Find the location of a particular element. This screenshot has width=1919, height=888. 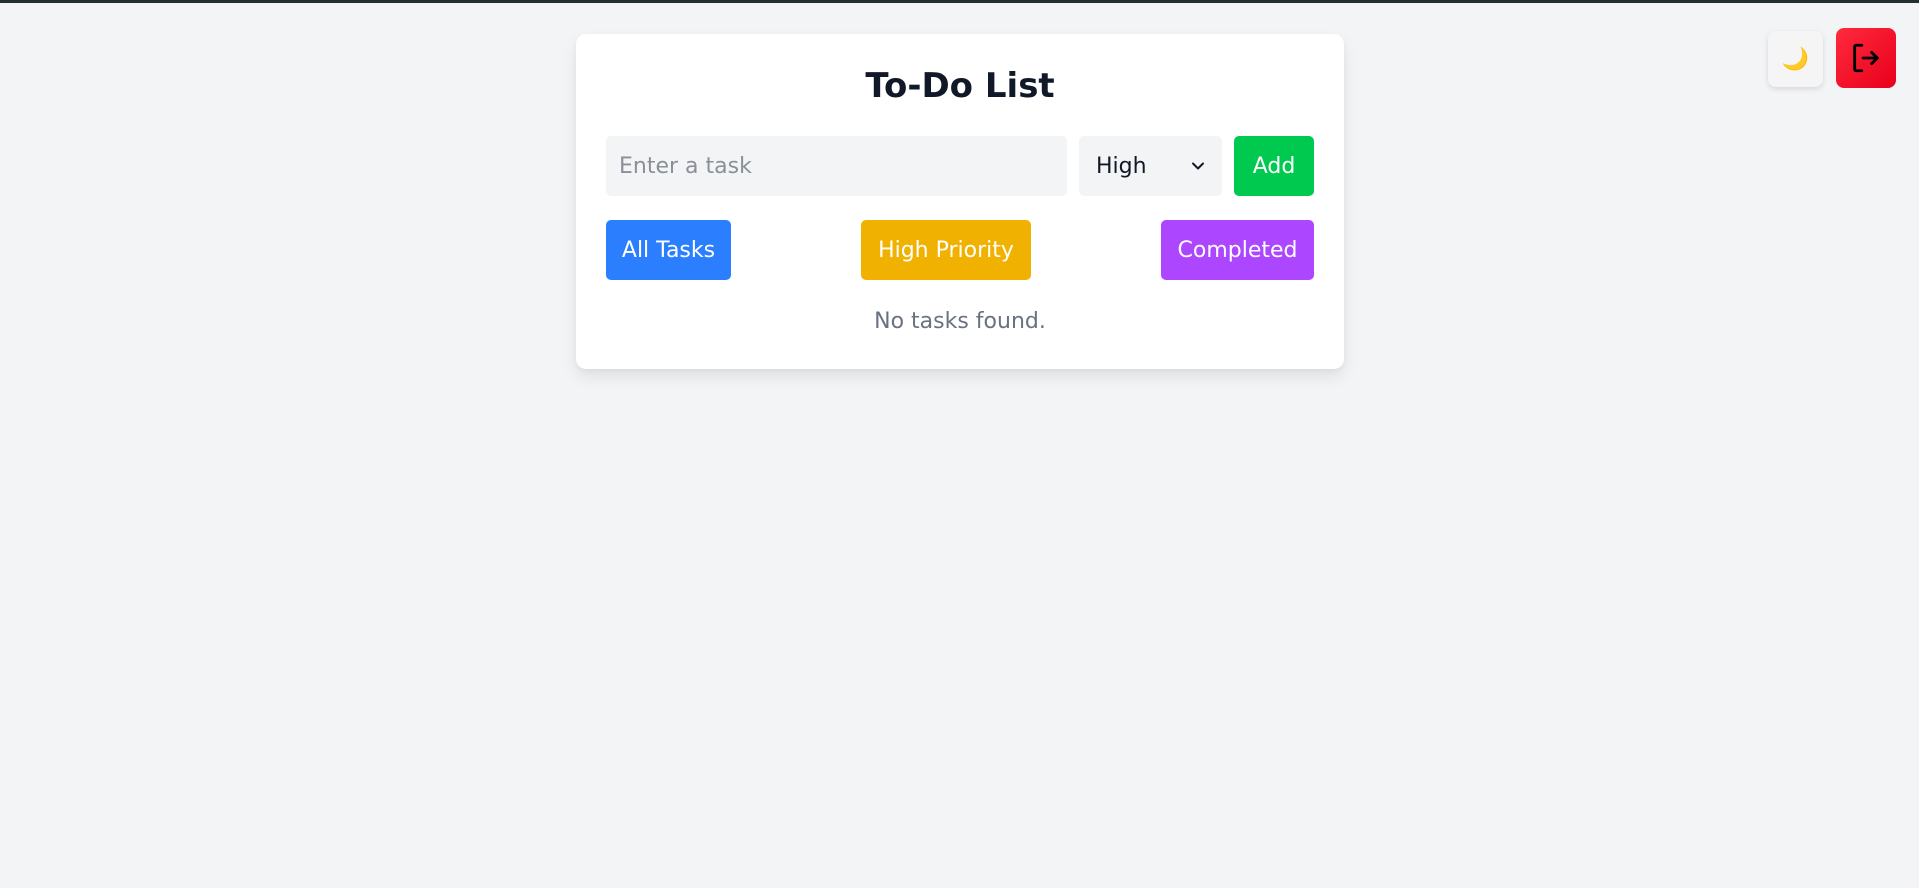

filter-completed-button: Completed is located at coordinates (1237, 250).